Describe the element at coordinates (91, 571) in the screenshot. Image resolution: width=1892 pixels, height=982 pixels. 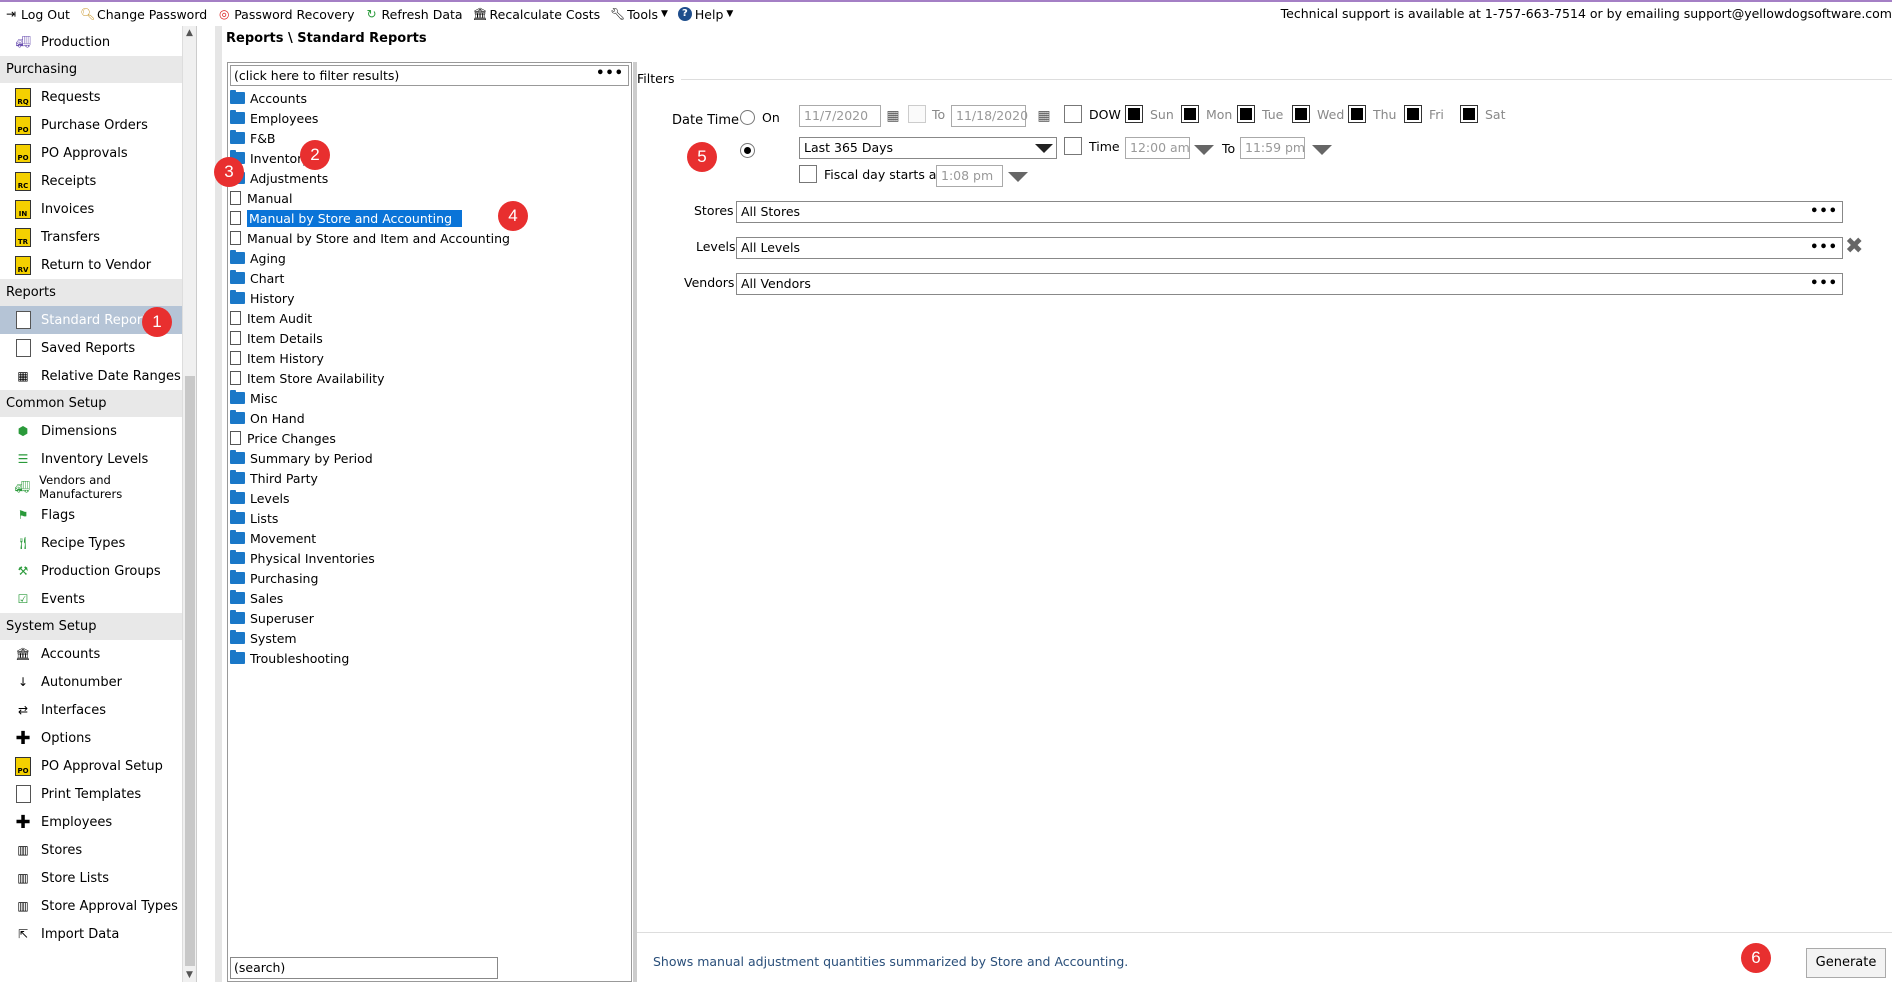
I see `nav-item-production-groups: ⚒ Production Groups` at that location.